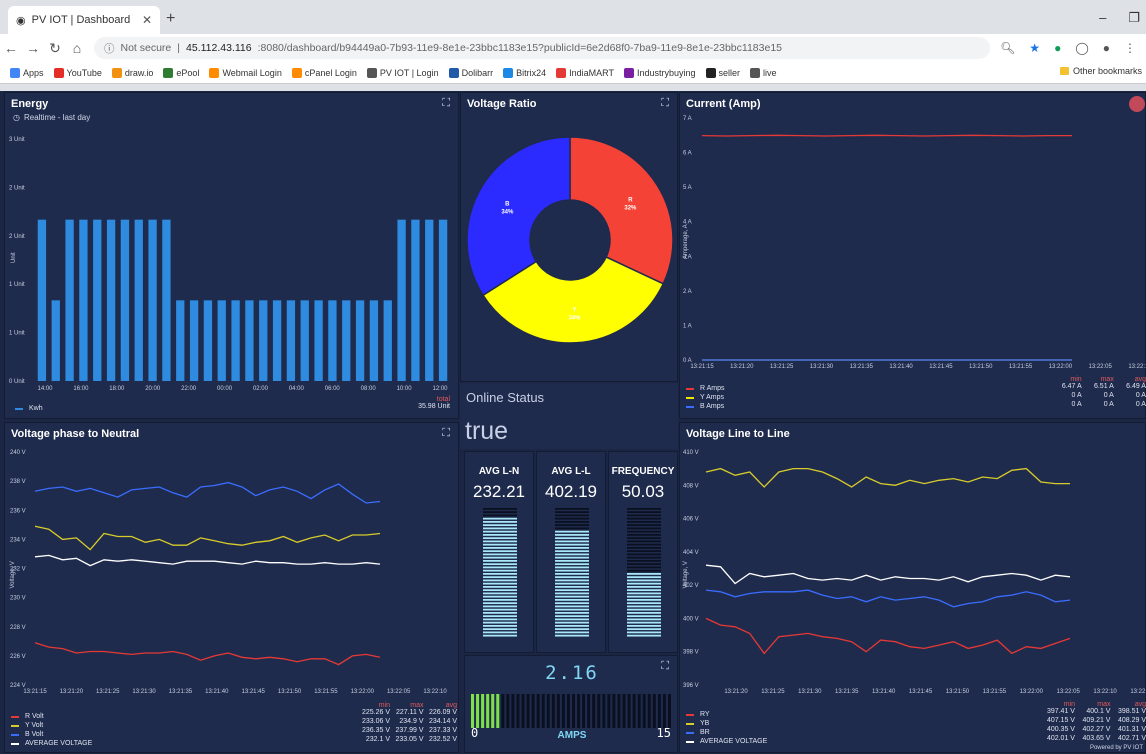 The width and height of the screenshot is (1146, 754). I want to click on bookmark-8: Bitrix24, so click(524, 72).